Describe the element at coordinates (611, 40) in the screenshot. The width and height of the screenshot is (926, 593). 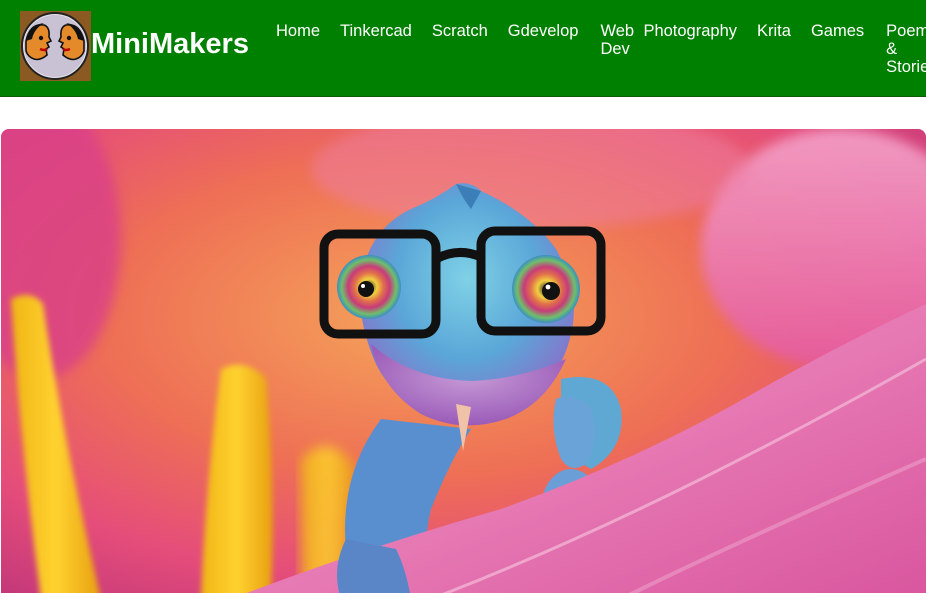
I see `nav-web-dev: Web Dev` at that location.